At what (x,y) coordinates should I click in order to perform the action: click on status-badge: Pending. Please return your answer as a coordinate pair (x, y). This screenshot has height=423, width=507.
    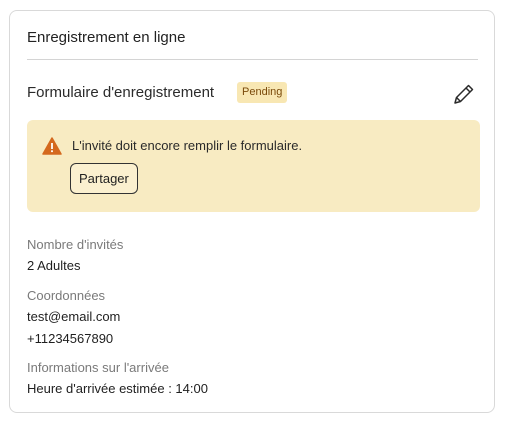
    Looking at the image, I should click on (262, 92).